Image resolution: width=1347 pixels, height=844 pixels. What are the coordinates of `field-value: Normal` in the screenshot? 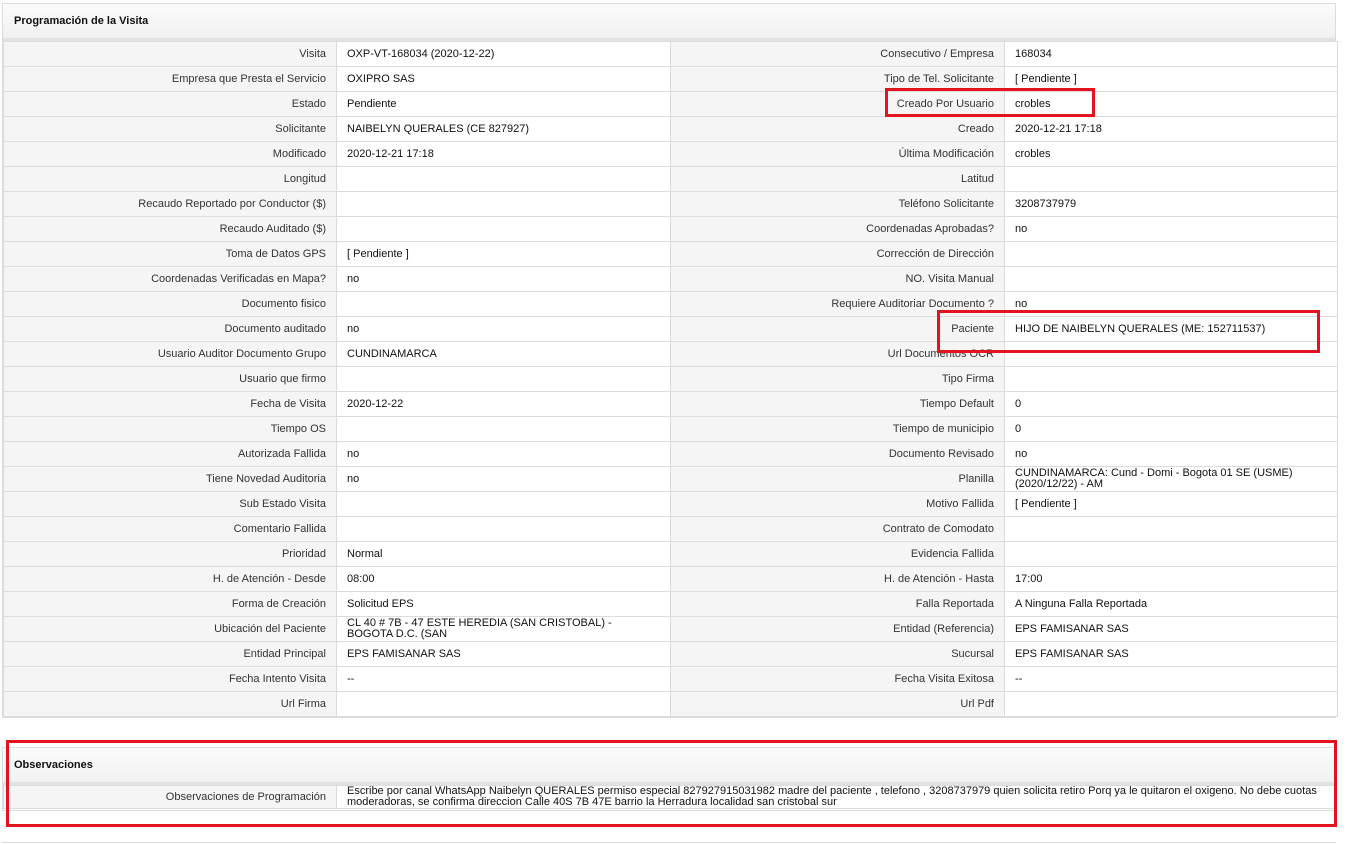 It's located at (503, 554).